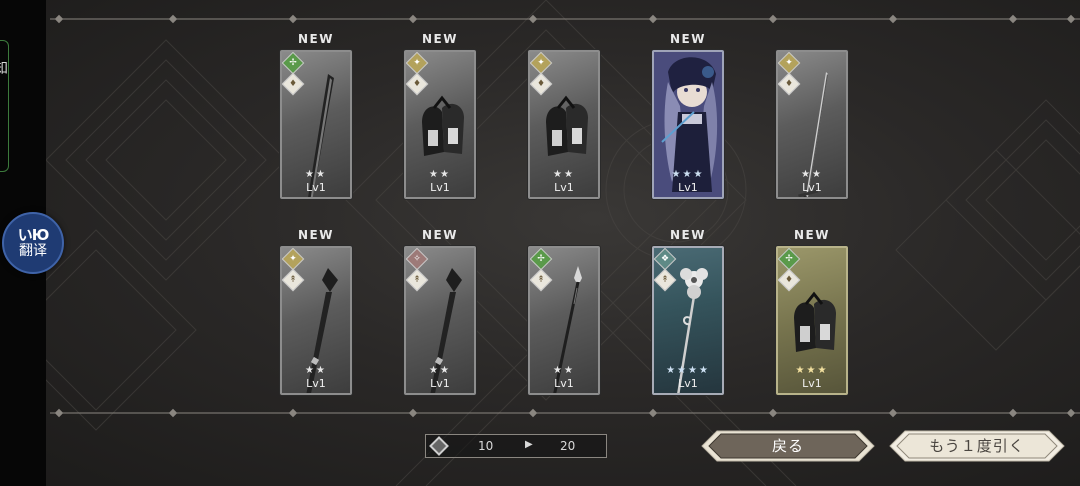  I want to click on draw-again-button-label: もう１度引く, so click(977, 446).